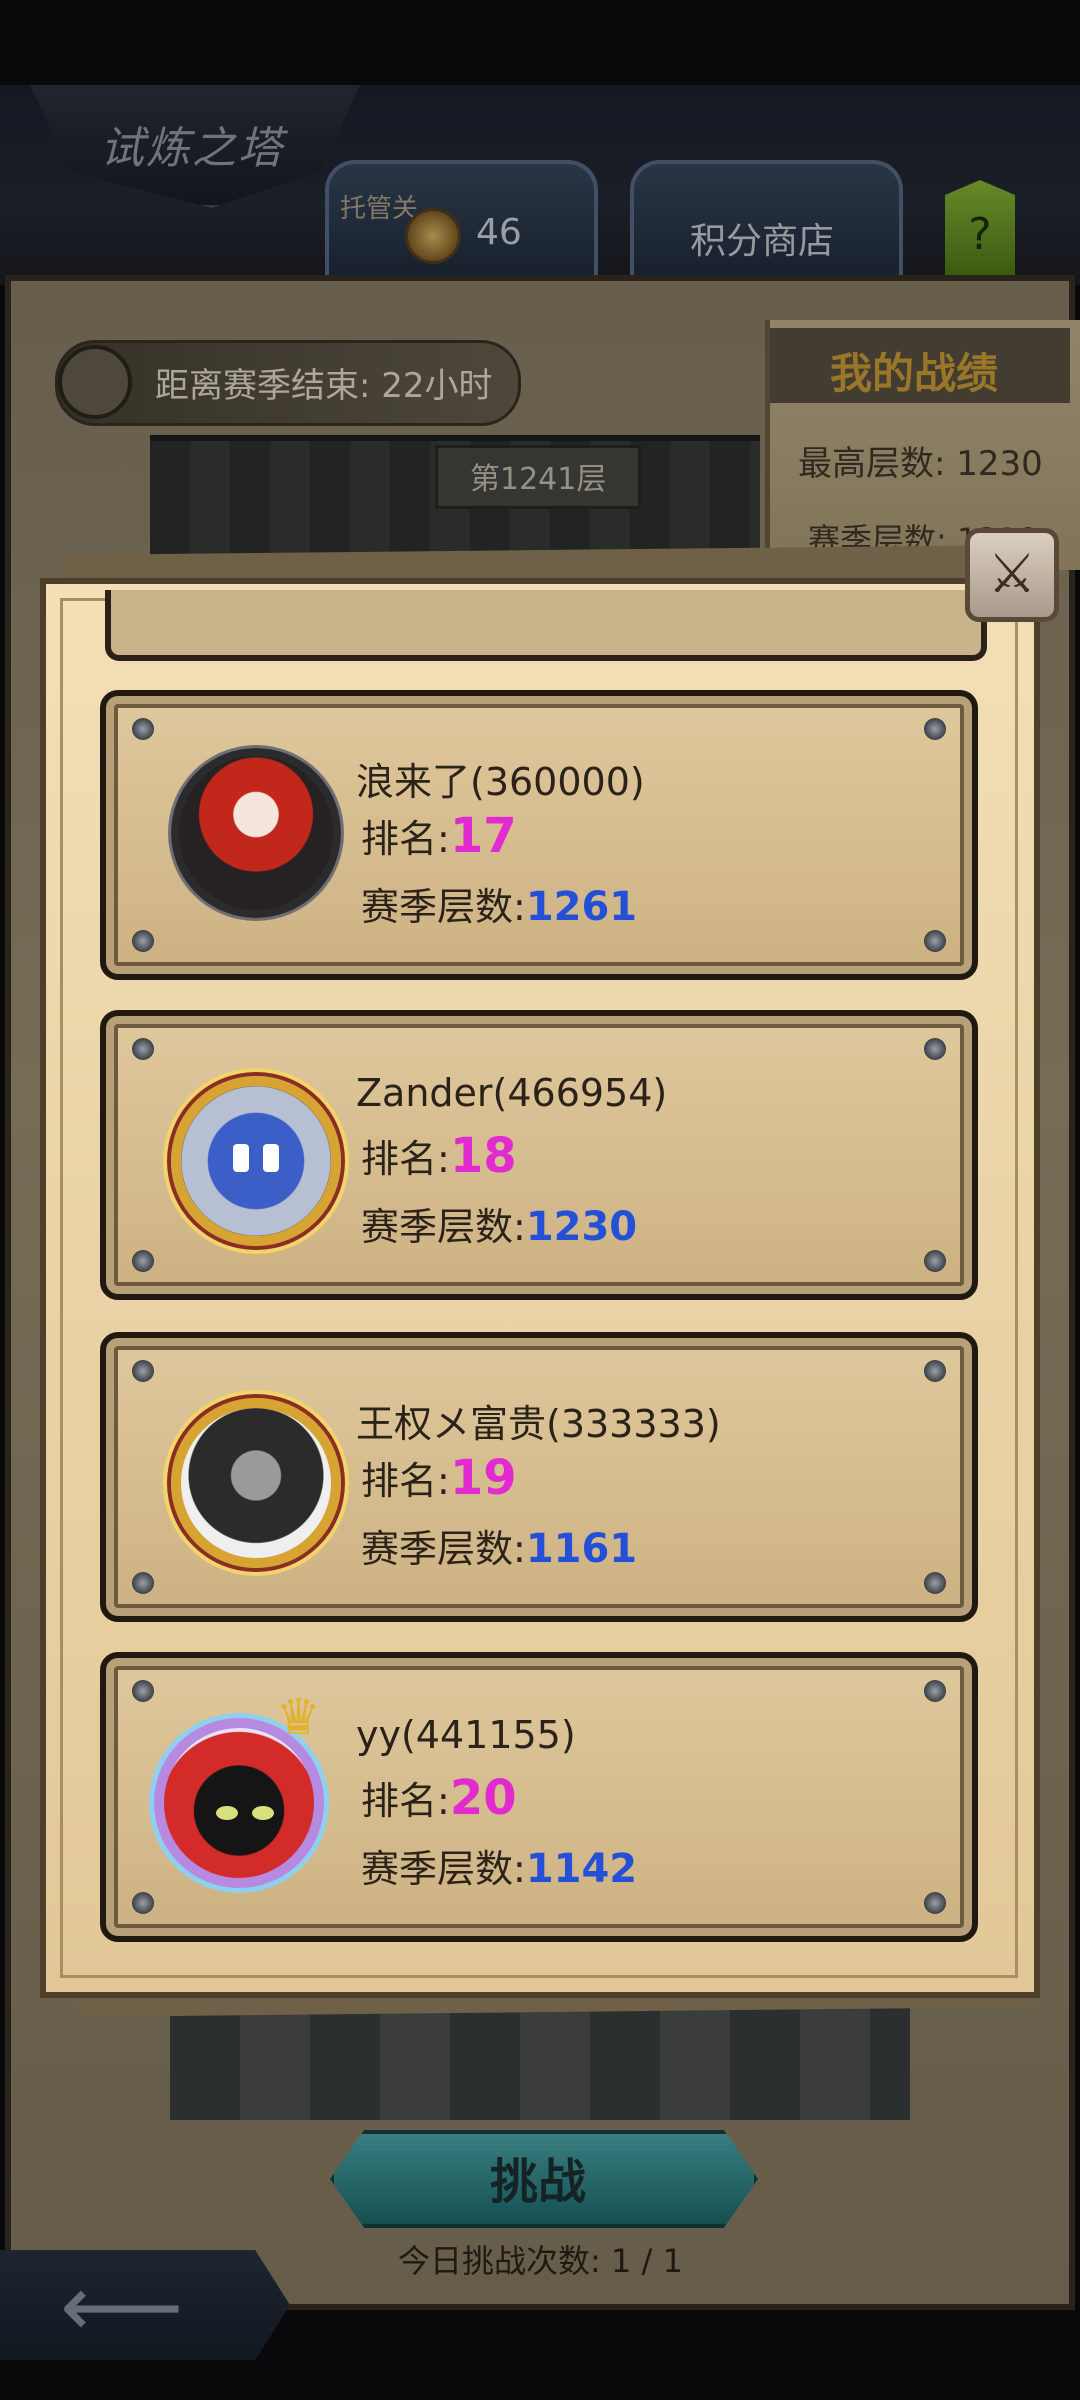 This screenshot has height=2400, width=1080. What do you see at coordinates (483, 836) in the screenshot?
I see `rank-value: 17` at bounding box center [483, 836].